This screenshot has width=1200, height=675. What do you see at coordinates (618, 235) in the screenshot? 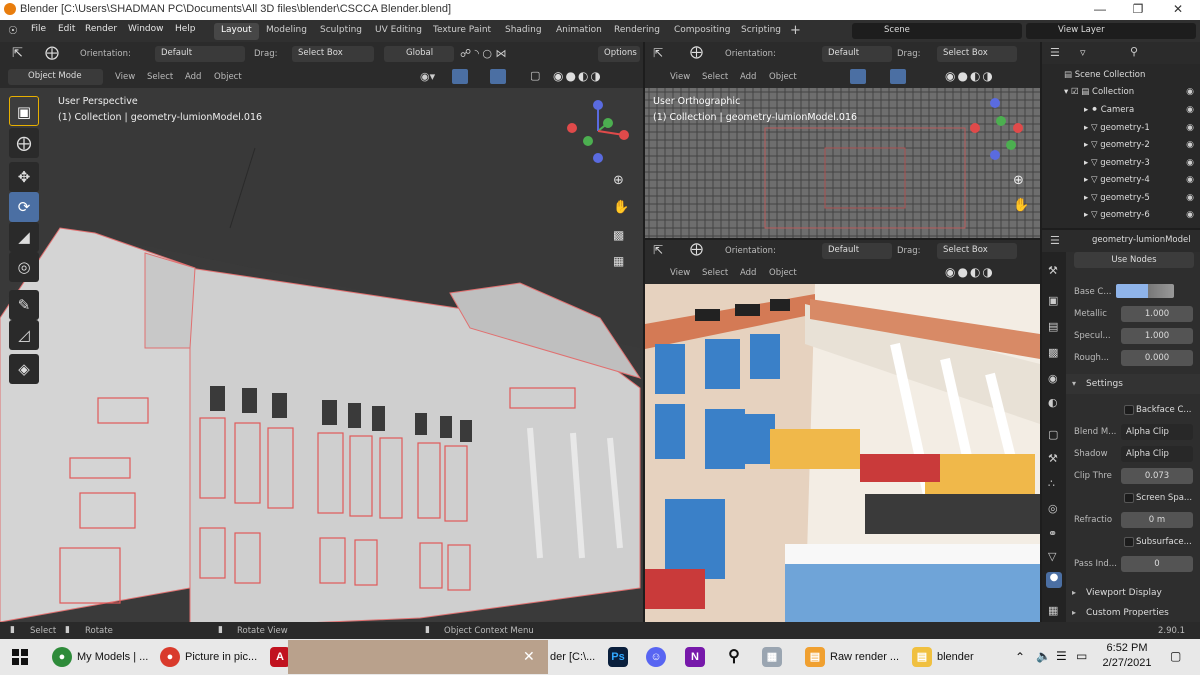
I see `camera-view-icon: ▩` at bounding box center [618, 235].